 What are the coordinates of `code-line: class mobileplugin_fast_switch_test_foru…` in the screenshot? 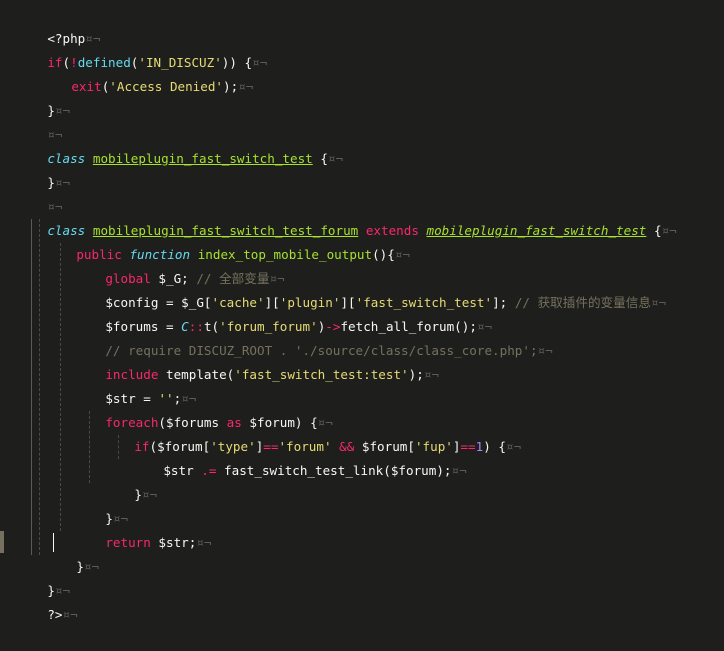 It's located at (346, 216).